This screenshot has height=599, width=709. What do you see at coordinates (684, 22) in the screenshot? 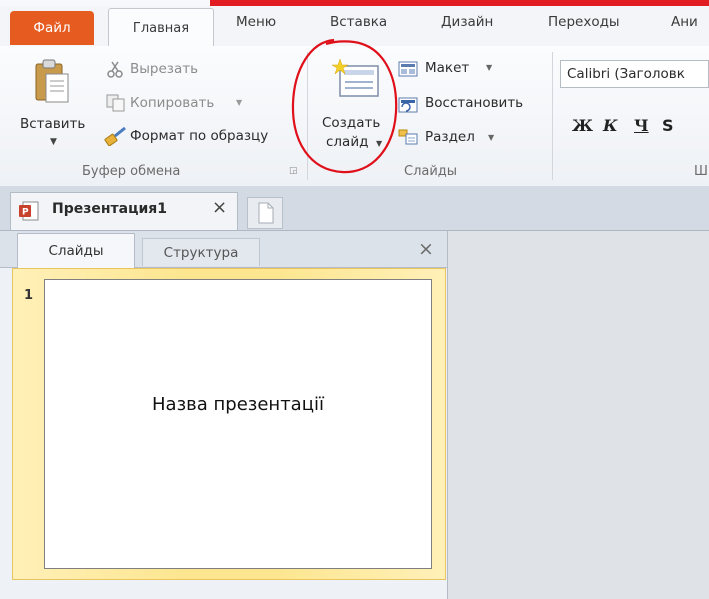
I see `tab-animations: Ани` at bounding box center [684, 22].